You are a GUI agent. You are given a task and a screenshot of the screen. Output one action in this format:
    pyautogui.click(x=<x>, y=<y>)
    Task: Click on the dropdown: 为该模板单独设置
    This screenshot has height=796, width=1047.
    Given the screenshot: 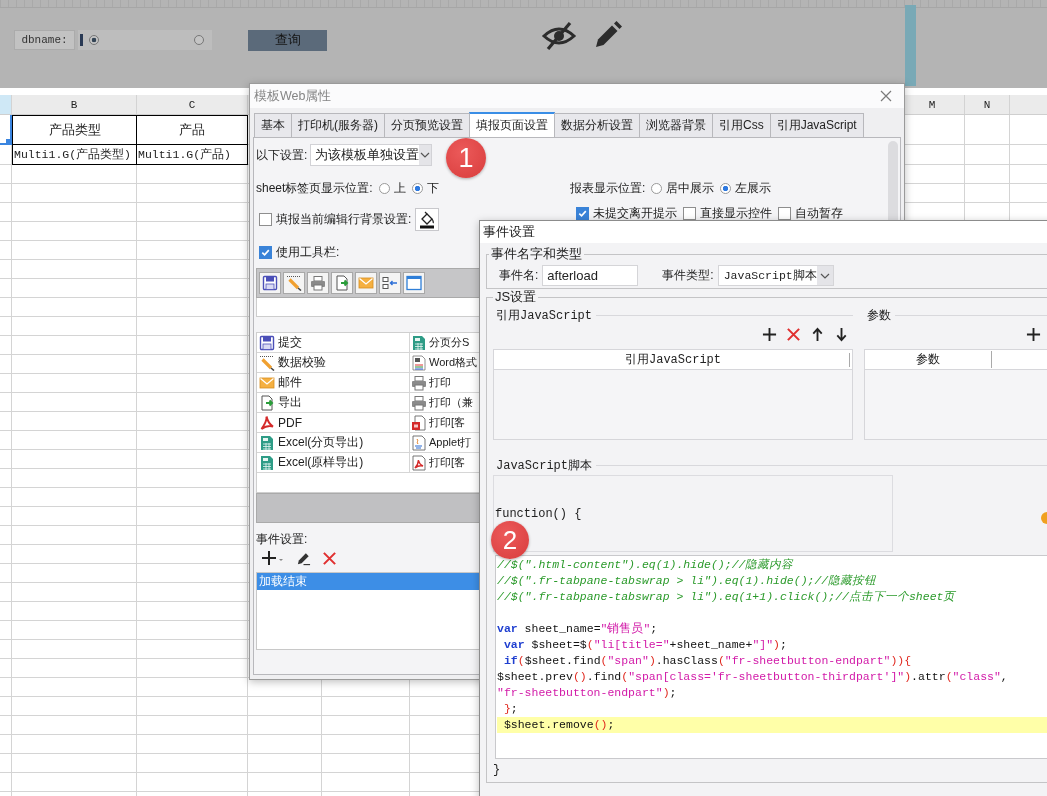 What is the action you would take?
    pyautogui.click(x=371, y=155)
    